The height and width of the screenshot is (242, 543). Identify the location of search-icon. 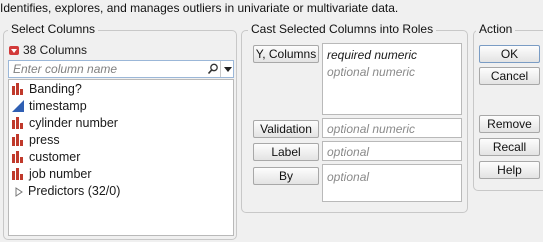
(213, 69).